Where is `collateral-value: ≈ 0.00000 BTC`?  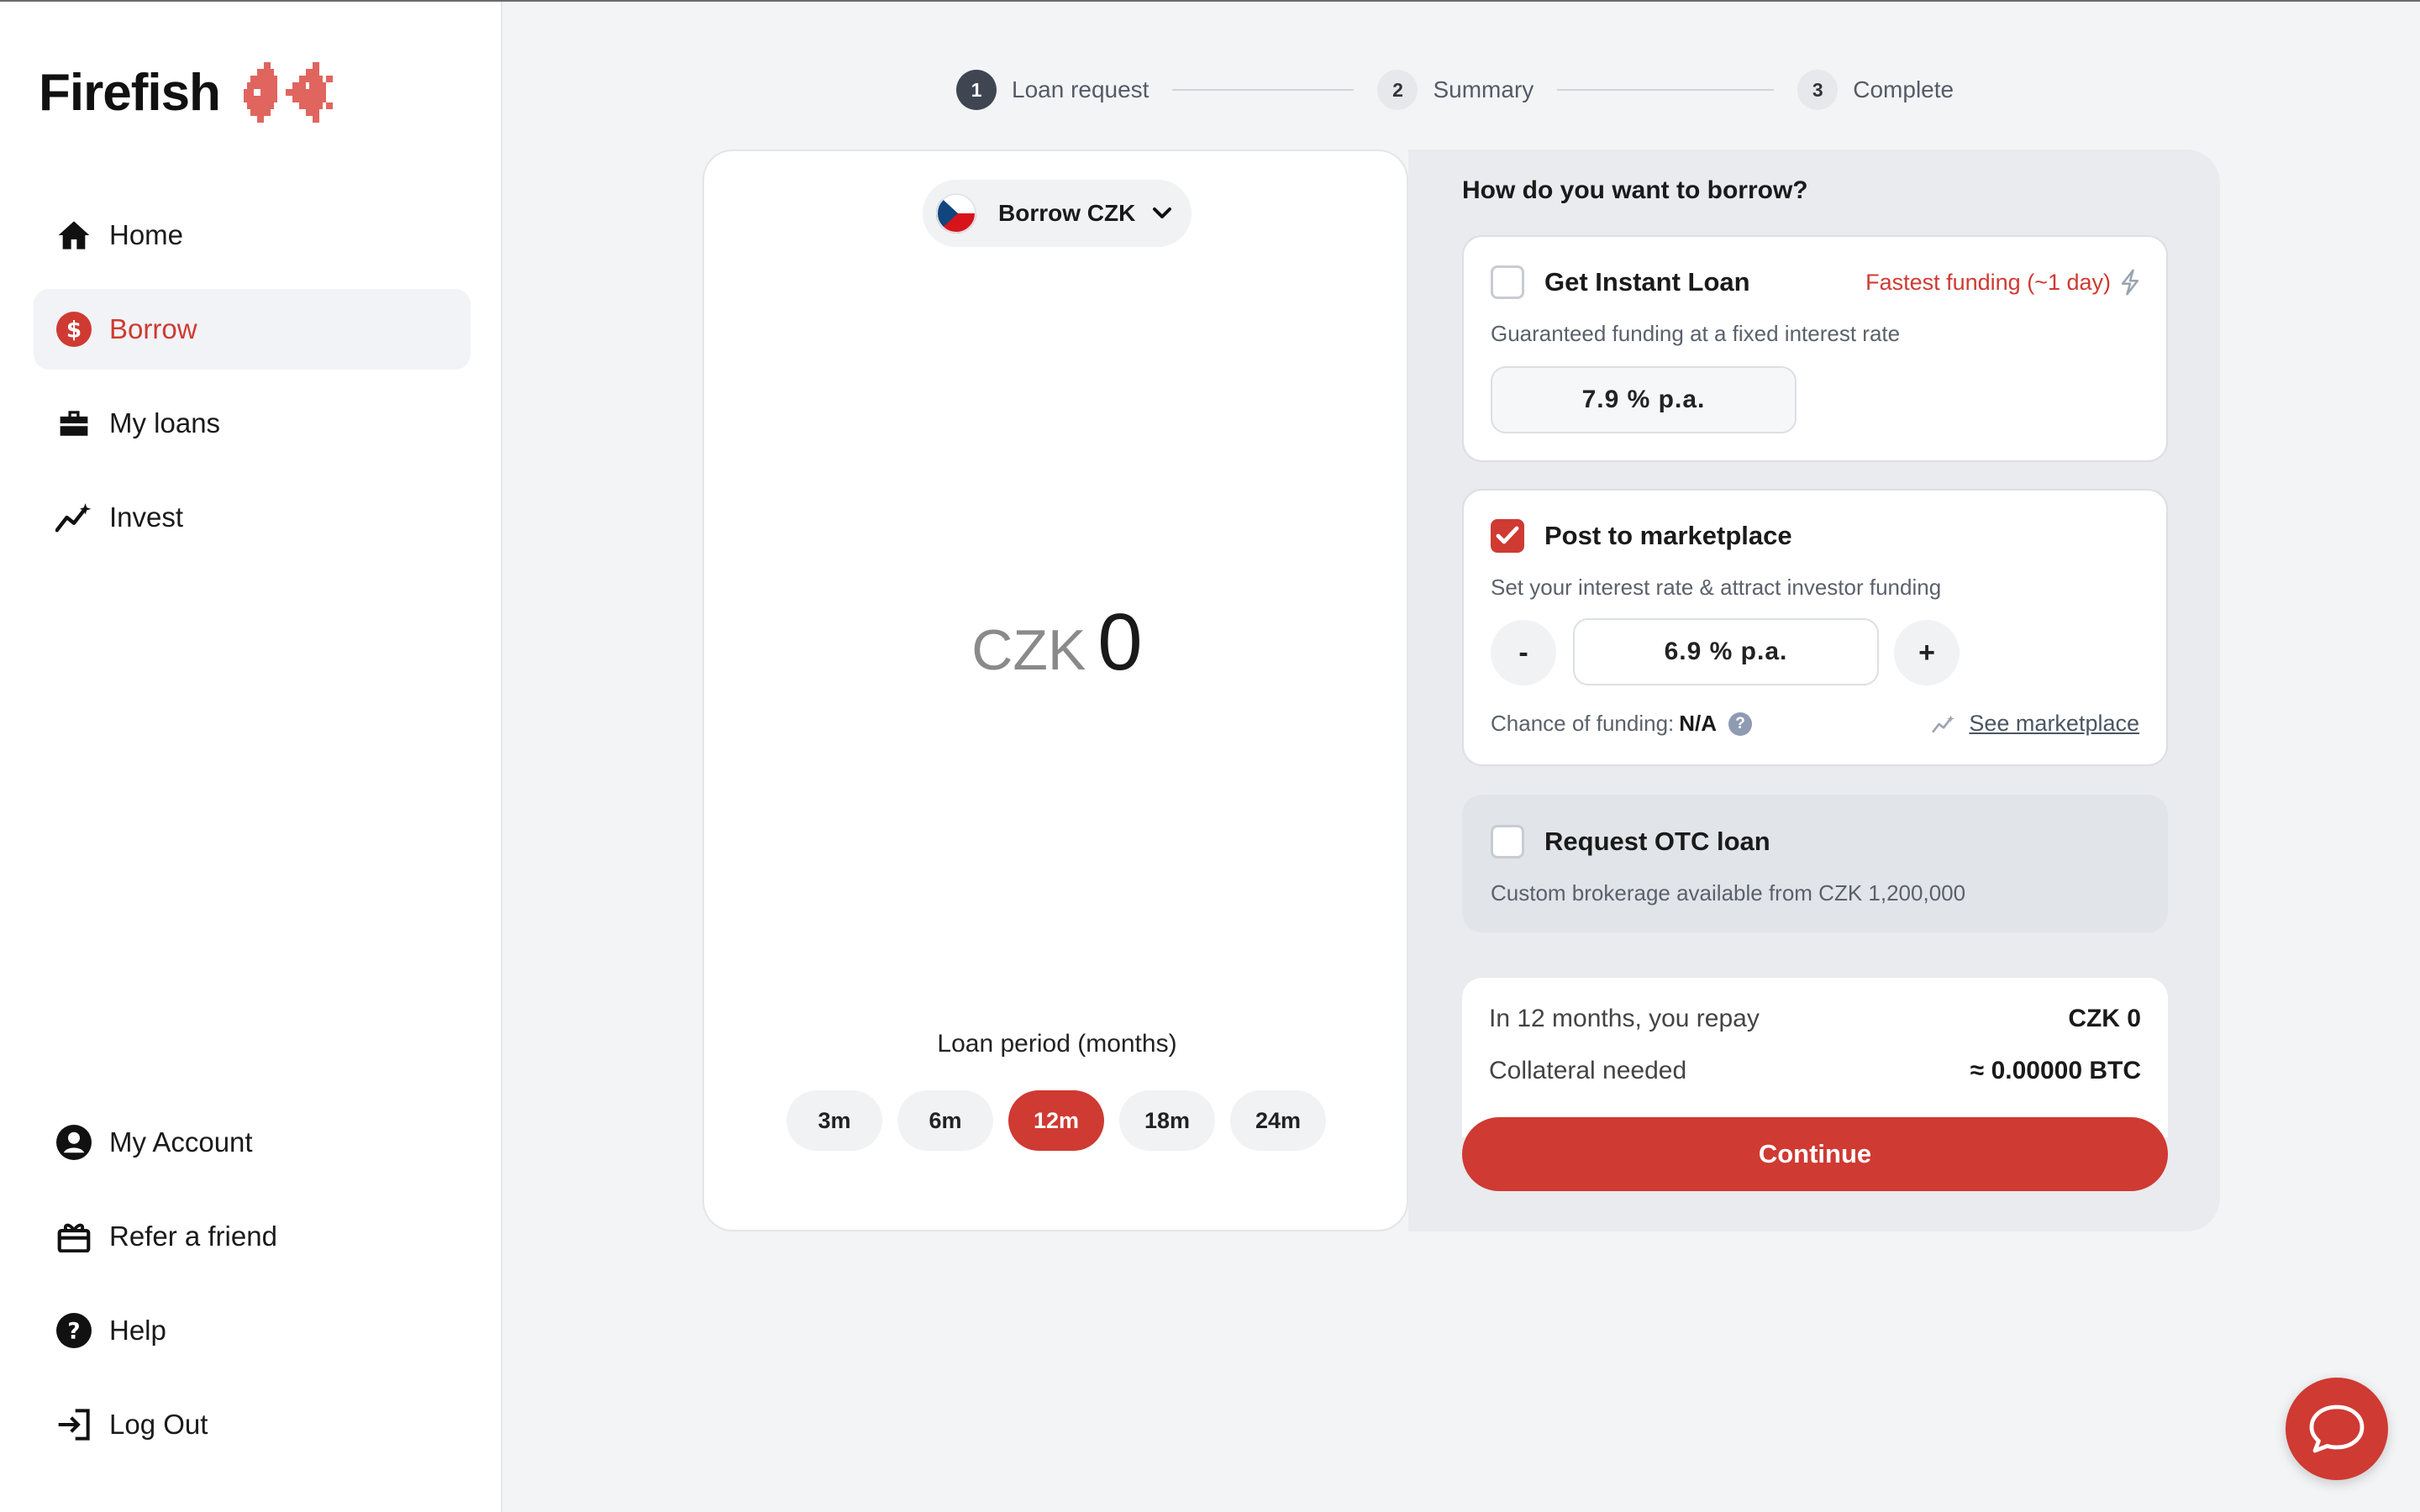
collateral-value: ≈ 0.00000 BTC is located at coordinates (2055, 1070).